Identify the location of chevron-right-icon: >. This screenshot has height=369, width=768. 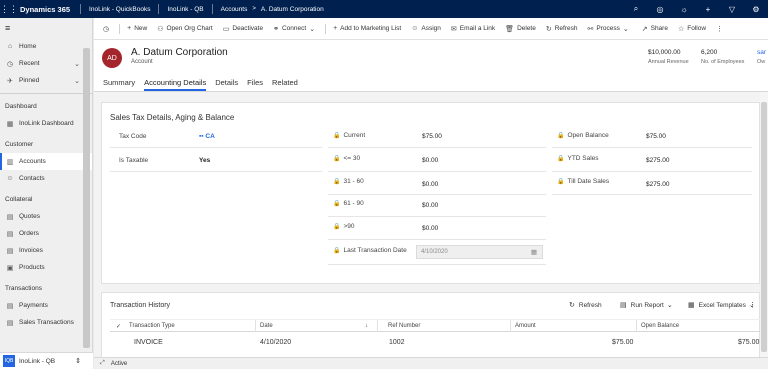
(254, 9).